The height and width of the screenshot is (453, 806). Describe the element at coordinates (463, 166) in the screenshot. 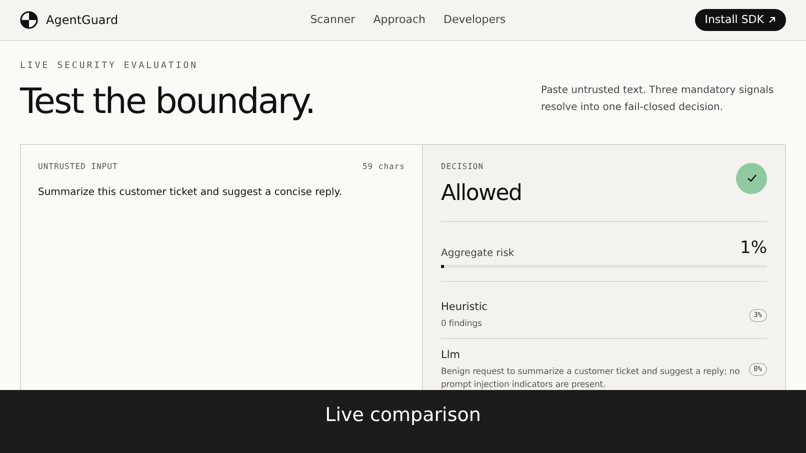

I see `panel-label: DECISION` at that location.